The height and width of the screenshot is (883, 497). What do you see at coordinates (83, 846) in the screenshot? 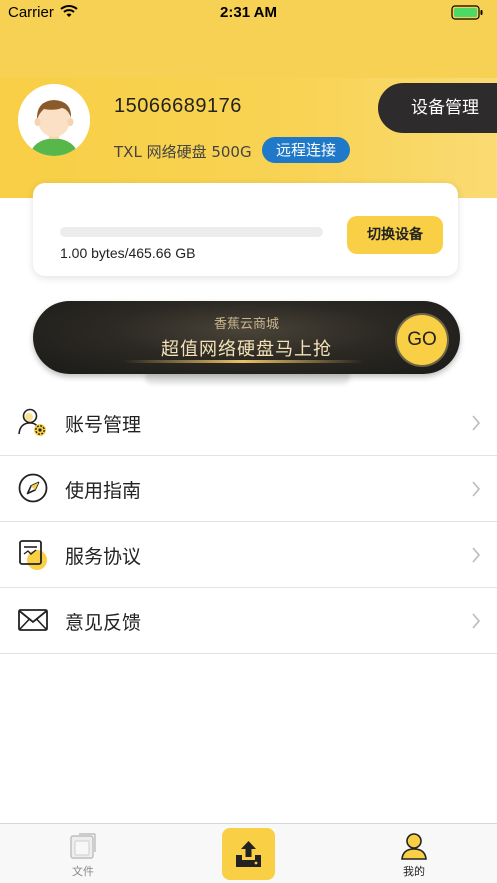
I see `folder-icon` at bounding box center [83, 846].